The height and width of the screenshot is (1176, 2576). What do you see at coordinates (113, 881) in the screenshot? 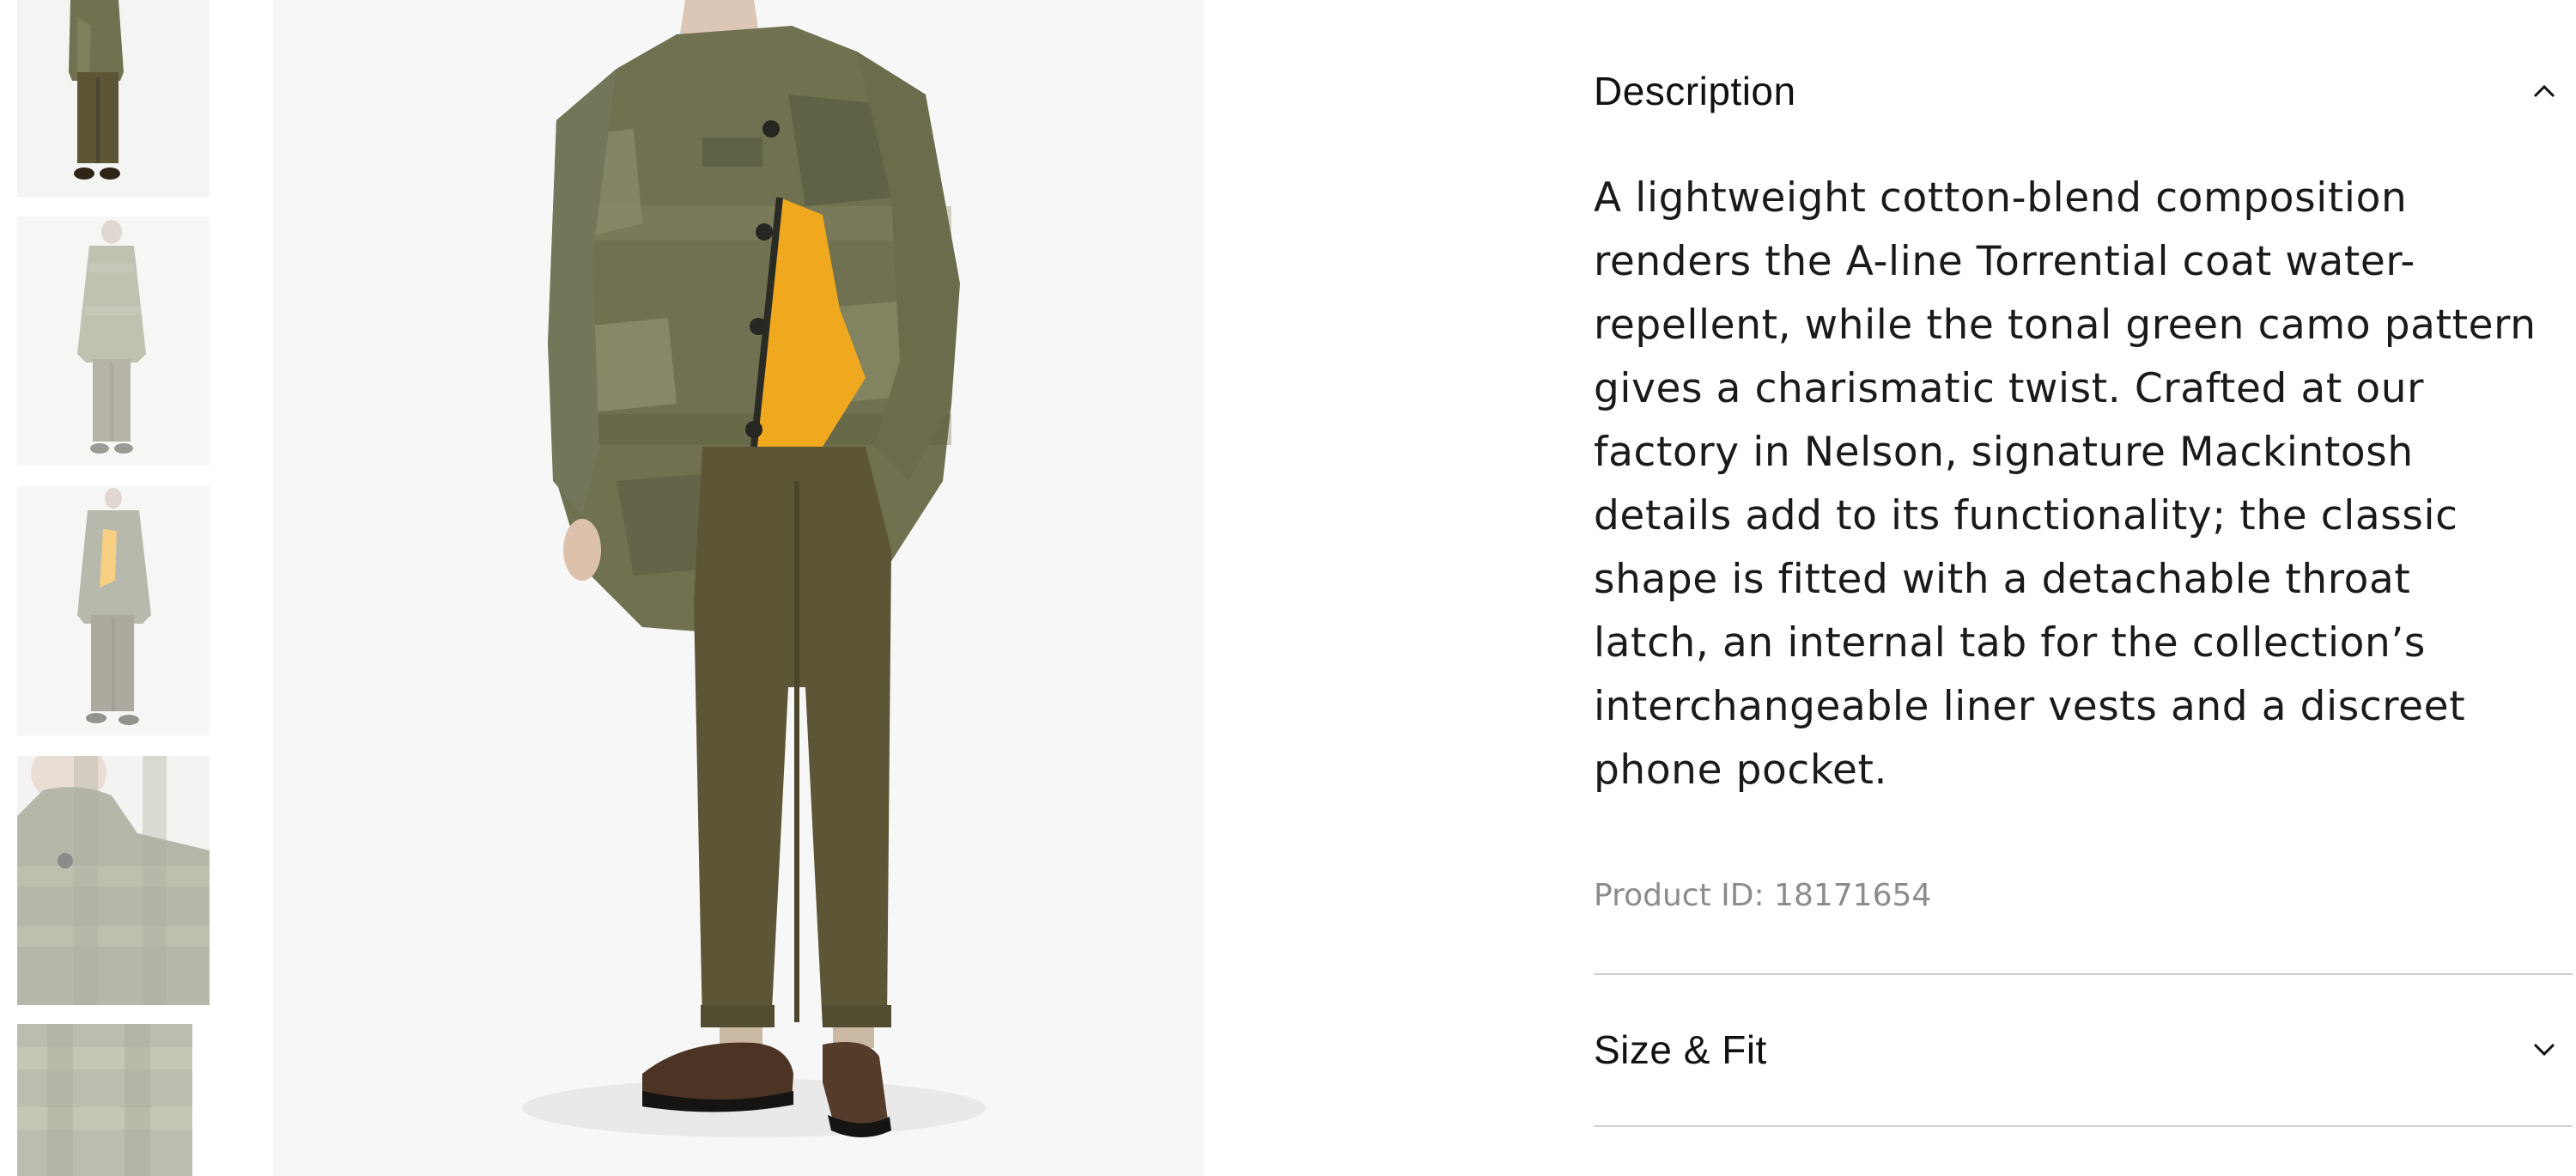
I see `thumbnail-collar-detail` at bounding box center [113, 881].